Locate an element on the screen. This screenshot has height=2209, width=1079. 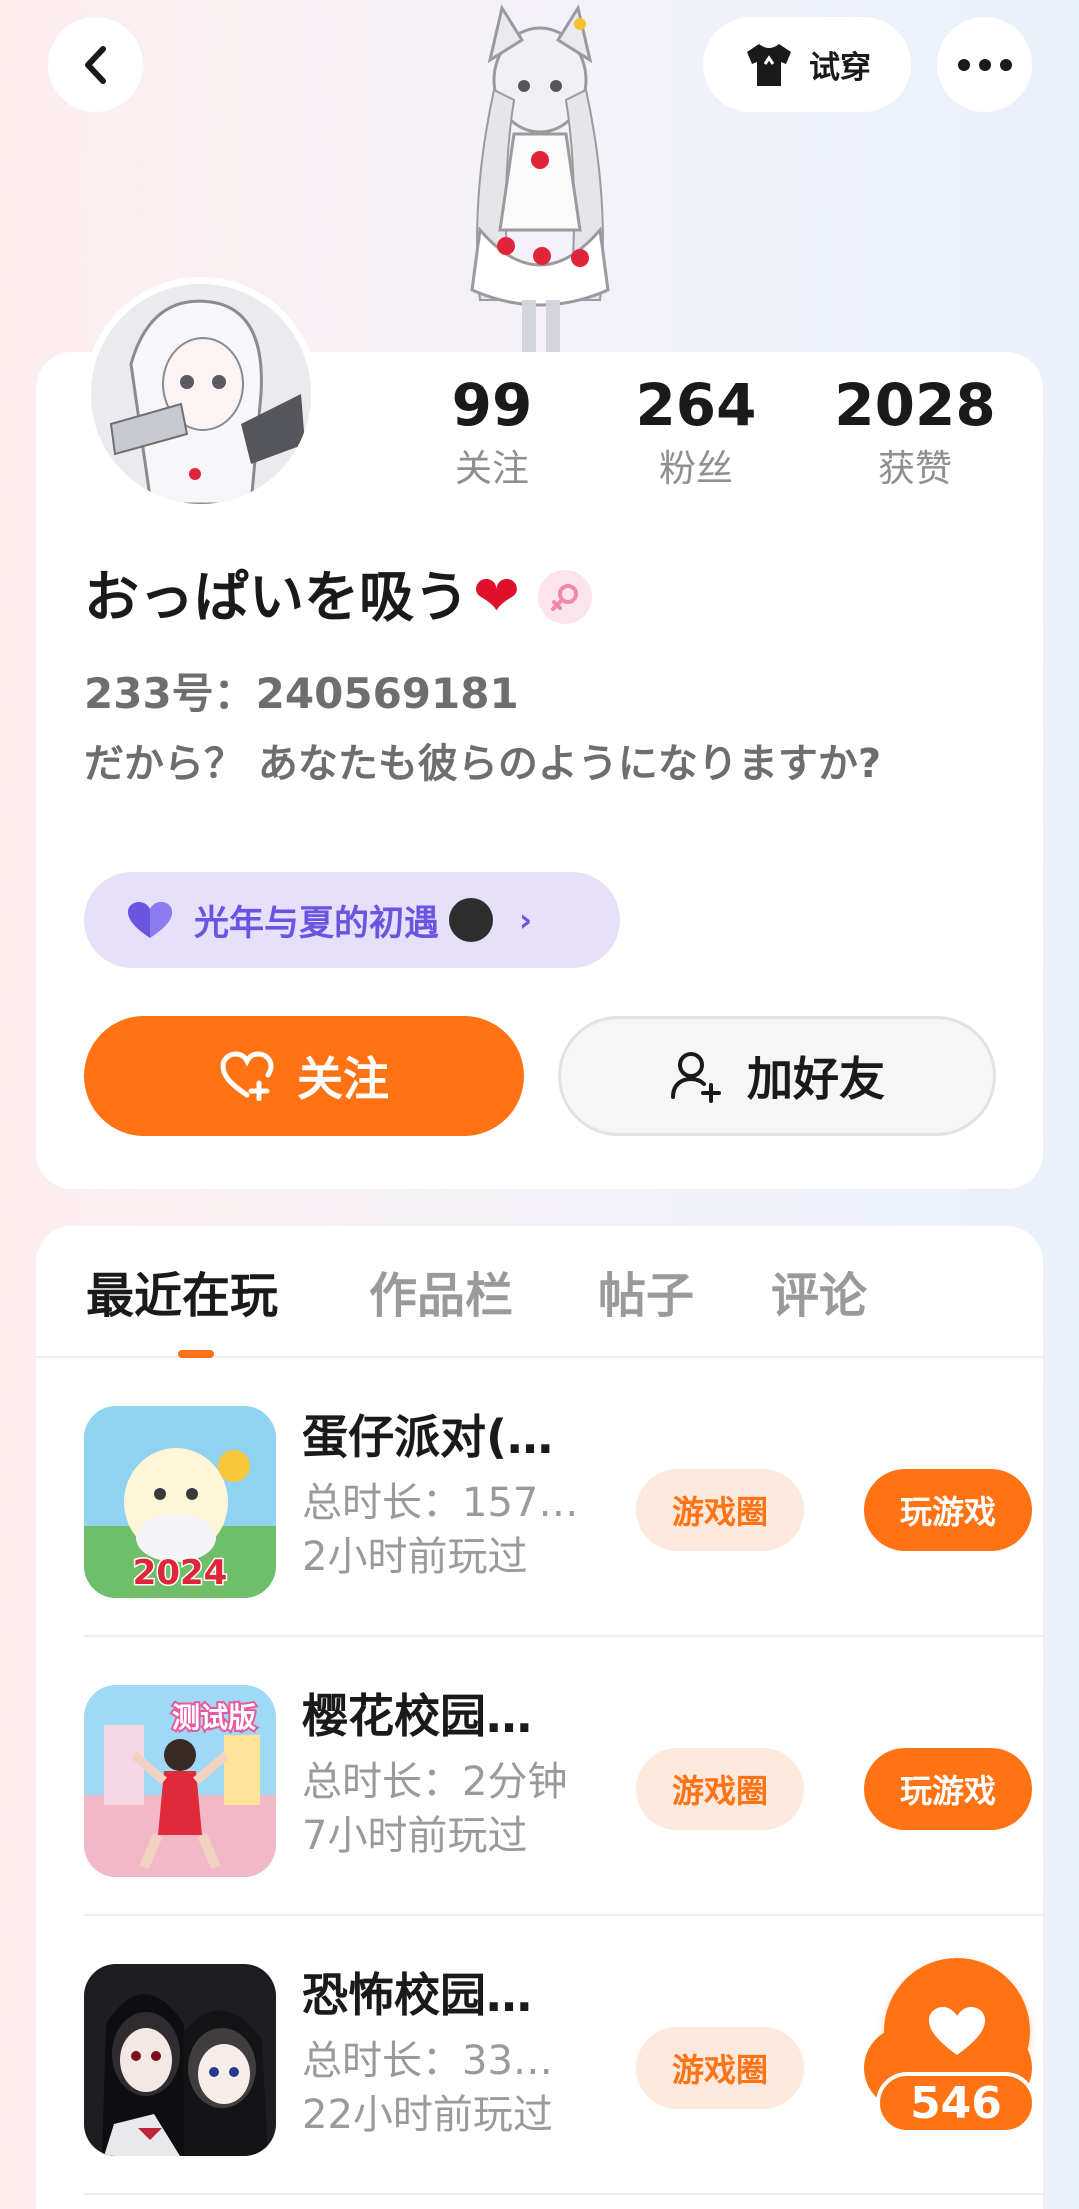
stat-following: 99 关注 is located at coordinates (492, 431).